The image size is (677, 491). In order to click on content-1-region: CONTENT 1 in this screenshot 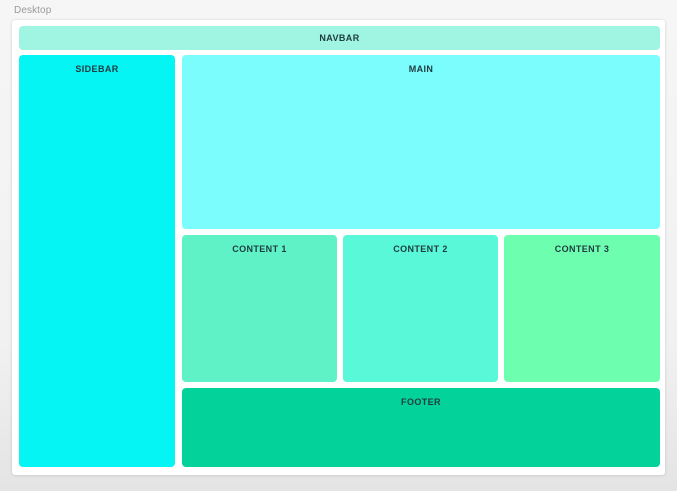, I will do `click(259, 308)`.